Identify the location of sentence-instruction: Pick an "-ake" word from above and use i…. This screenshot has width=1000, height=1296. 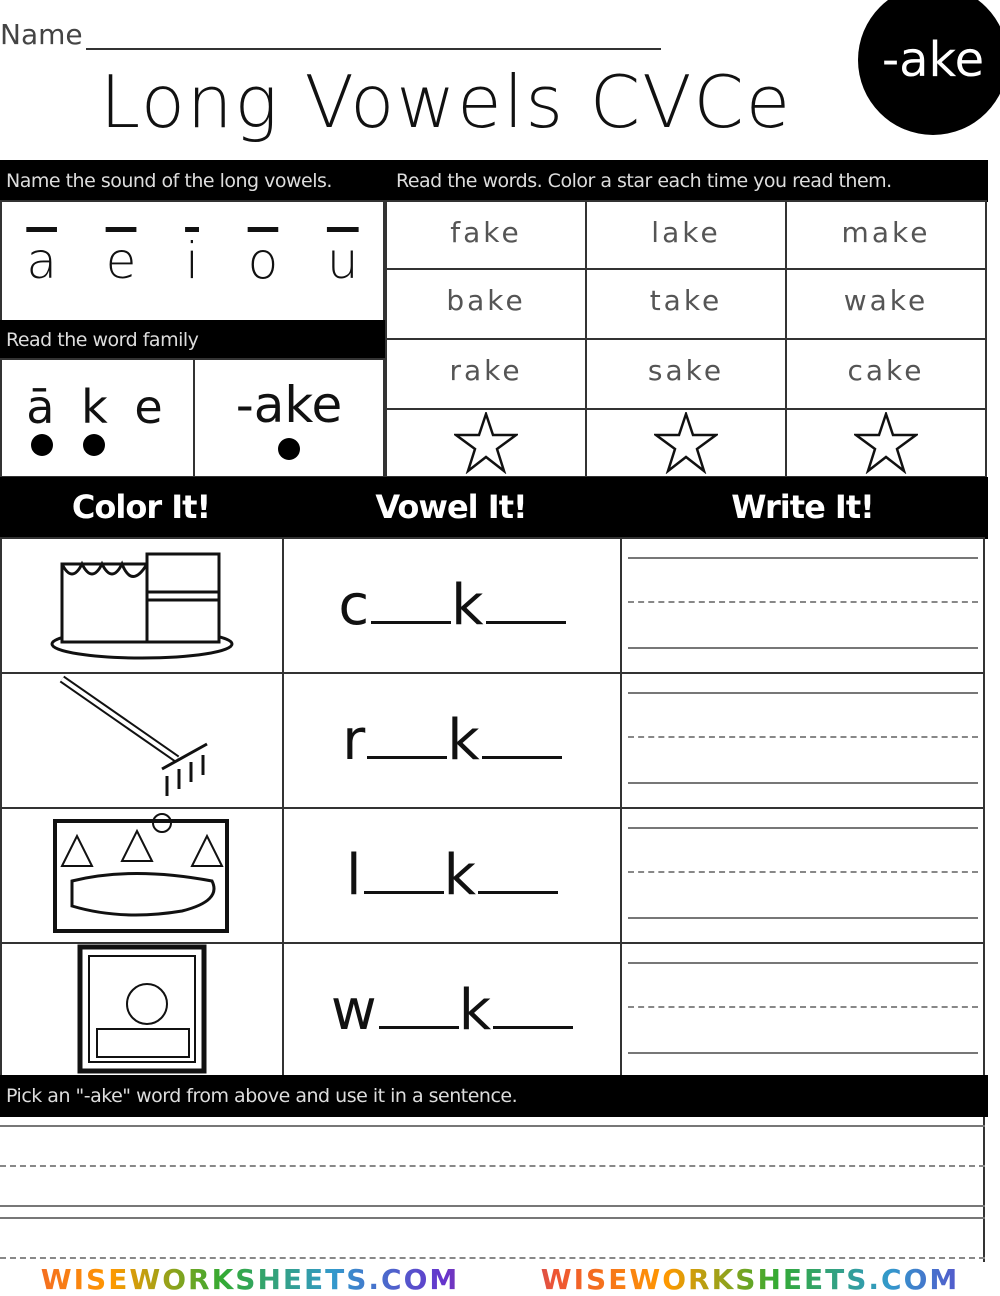
(262, 1096).